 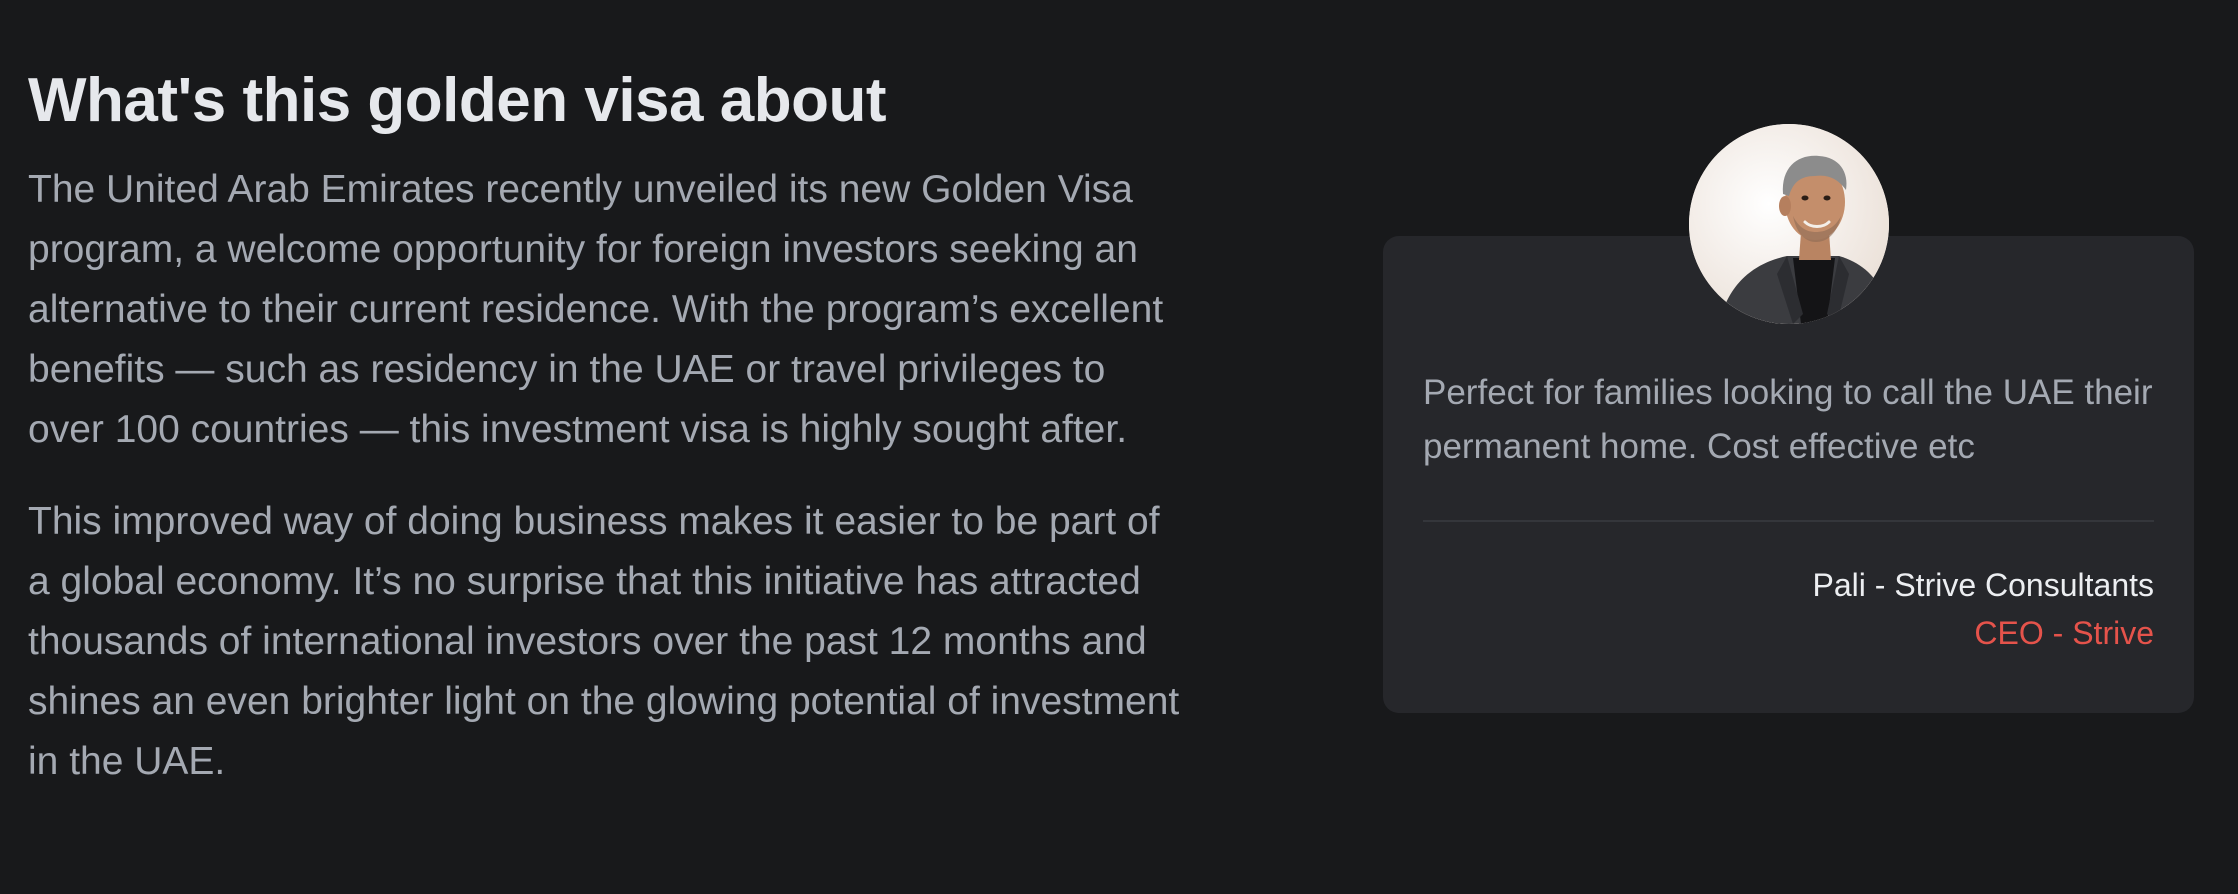 I want to click on testimonial-role: CEO - Strive, so click(x=2064, y=633).